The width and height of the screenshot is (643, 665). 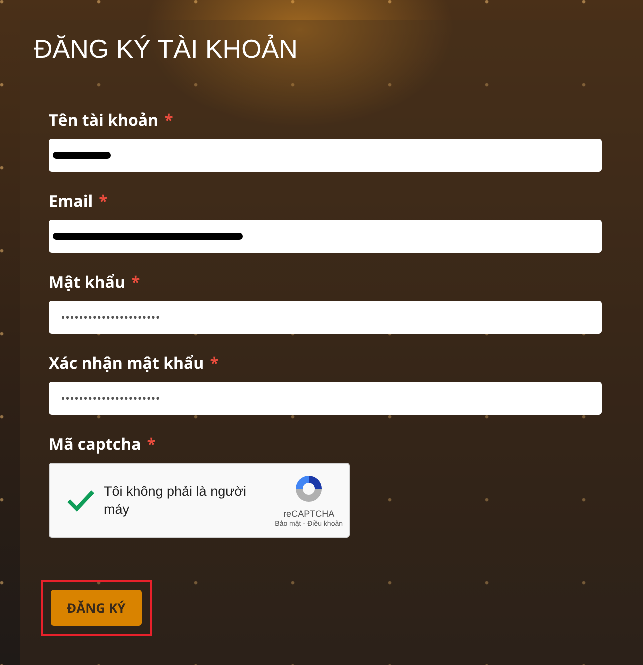 I want to click on field-label: Mã captcha, so click(x=95, y=444).